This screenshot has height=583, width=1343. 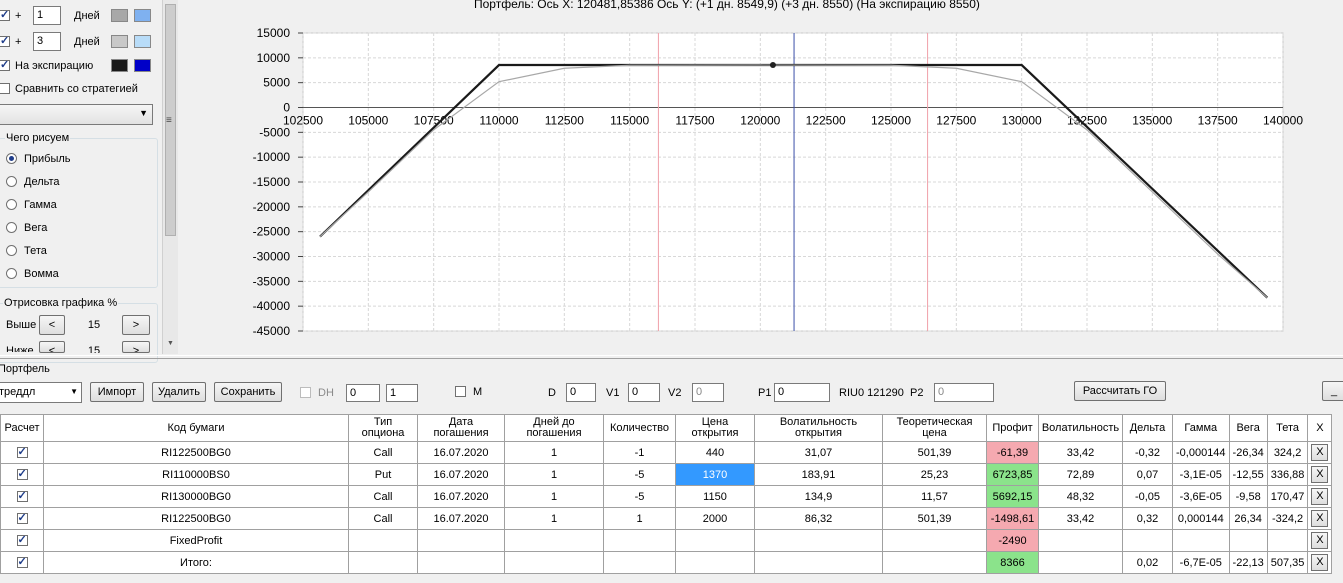 I want to click on radio-vomma, so click(x=11, y=273).